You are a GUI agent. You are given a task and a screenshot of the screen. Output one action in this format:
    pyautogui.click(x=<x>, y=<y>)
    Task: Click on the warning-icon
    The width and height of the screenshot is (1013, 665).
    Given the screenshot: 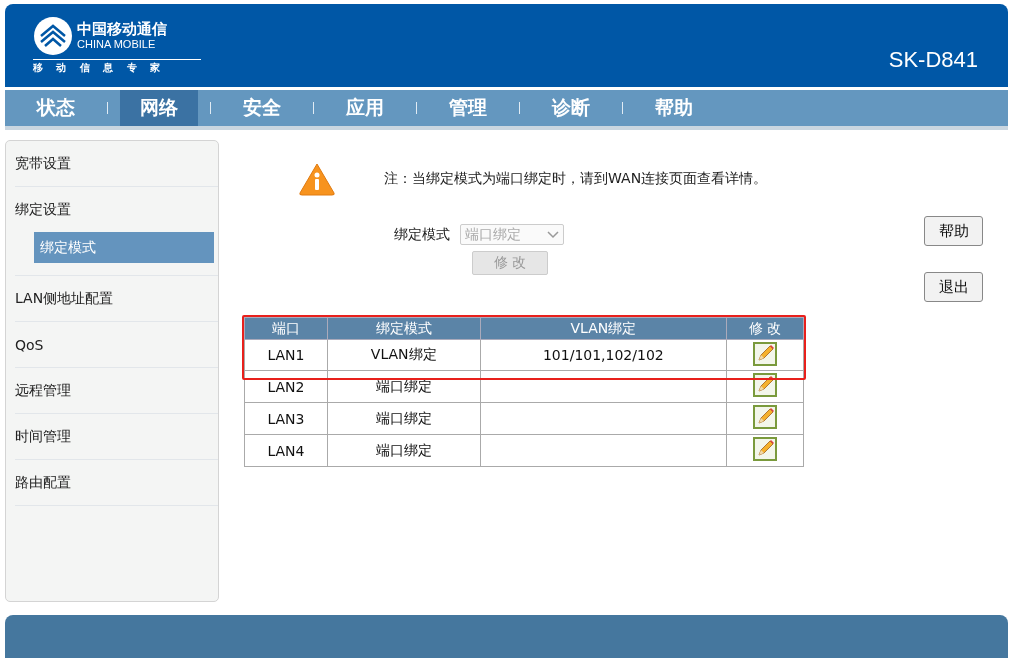 What is the action you would take?
    pyautogui.click(x=317, y=179)
    